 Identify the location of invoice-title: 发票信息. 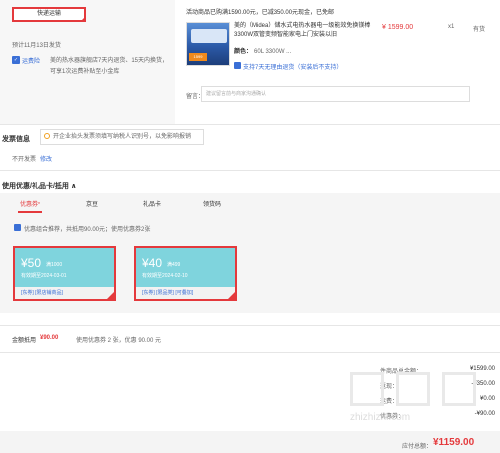
(16, 139).